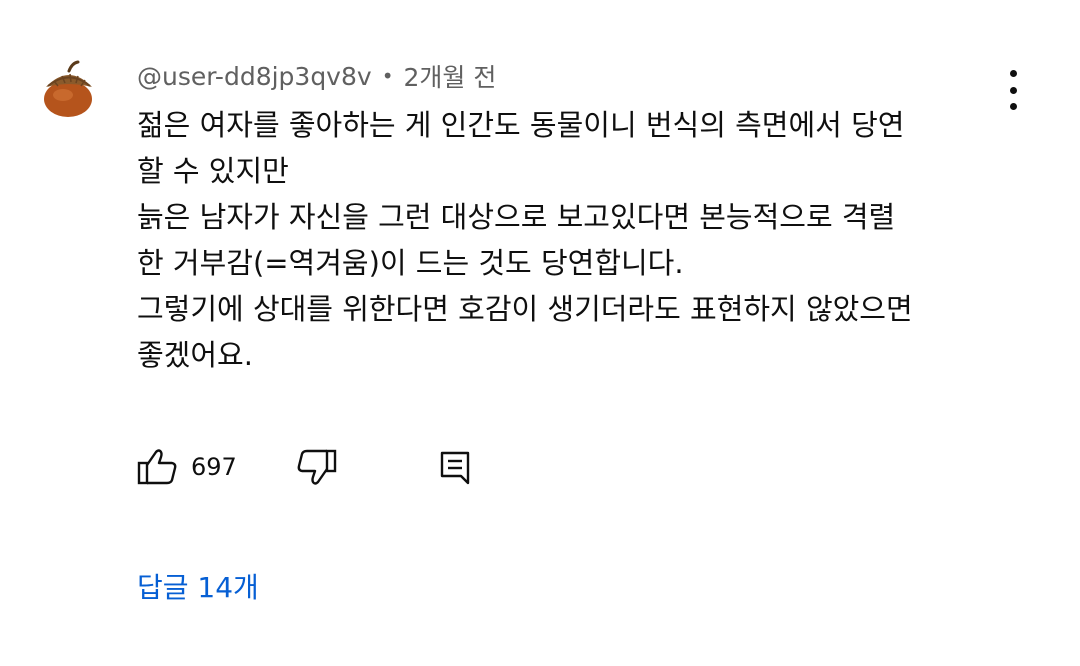  What do you see at coordinates (187, 467) in the screenshot?
I see `like-button: 697` at bounding box center [187, 467].